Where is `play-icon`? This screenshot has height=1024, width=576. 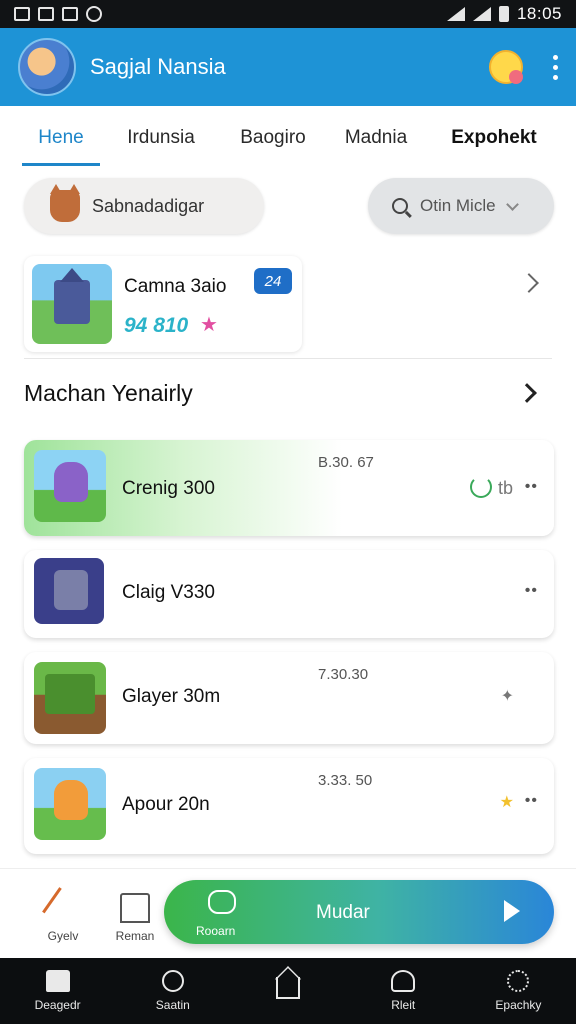
play-icon is located at coordinates (512, 911).